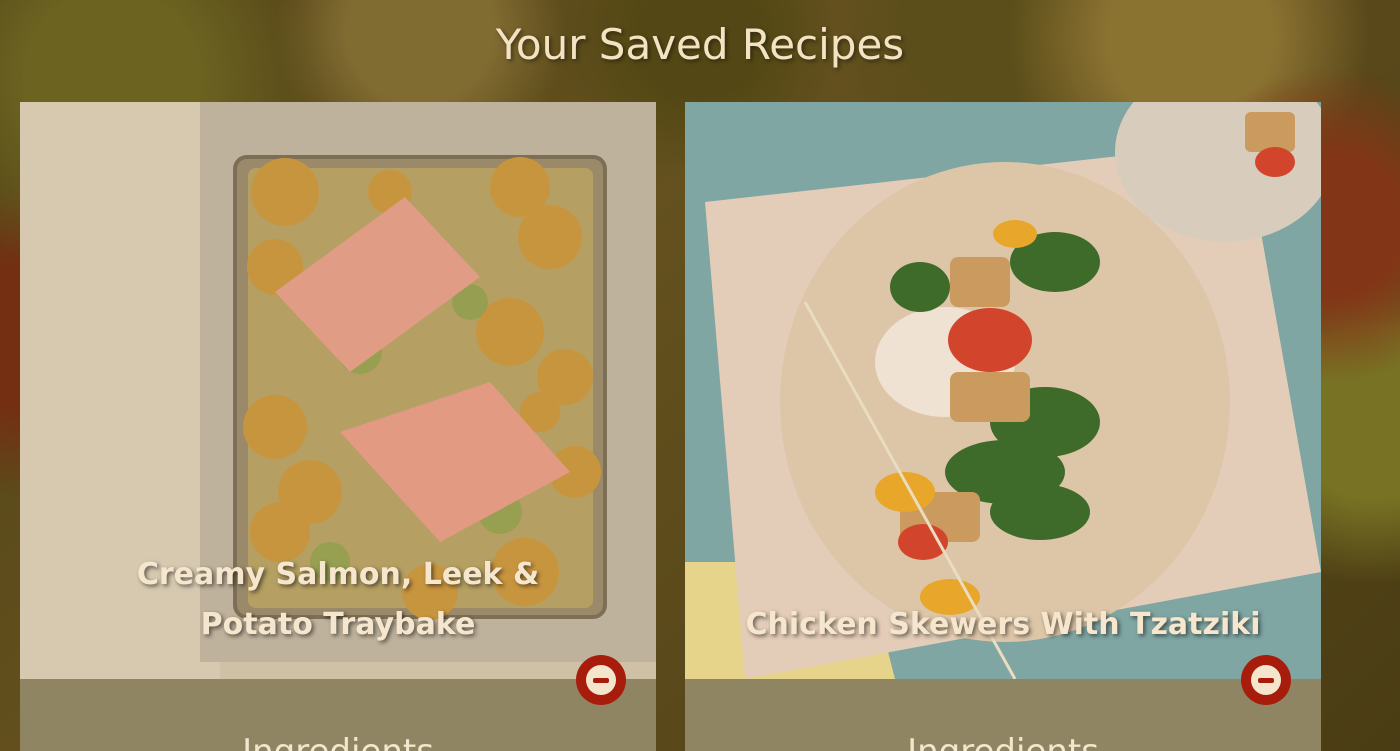 This screenshot has width=1400, height=751. I want to click on page-title: Your Saved Recipes, so click(700, 44).